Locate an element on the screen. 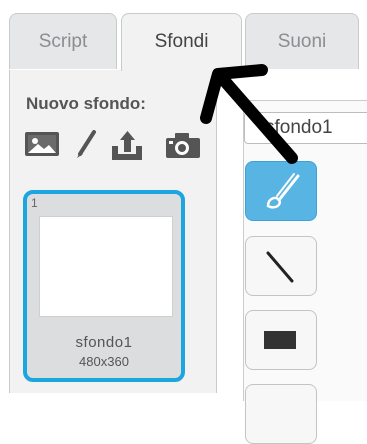 The image size is (367, 444). rectangle-icon is located at coordinates (280, 340).